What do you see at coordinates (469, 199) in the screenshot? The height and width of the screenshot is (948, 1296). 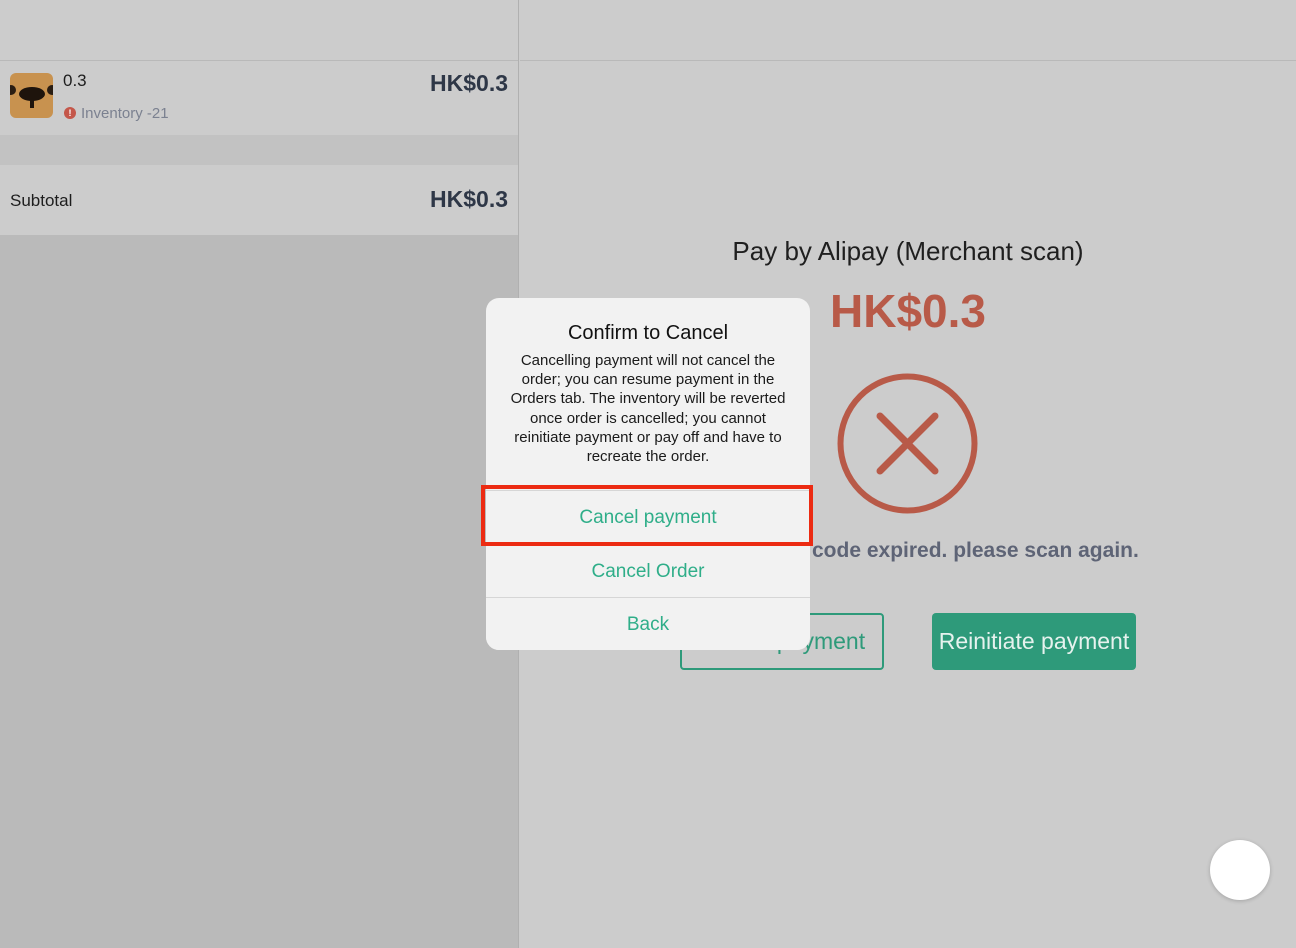 I see `subtotal-value: HK$0.3` at bounding box center [469, 199].